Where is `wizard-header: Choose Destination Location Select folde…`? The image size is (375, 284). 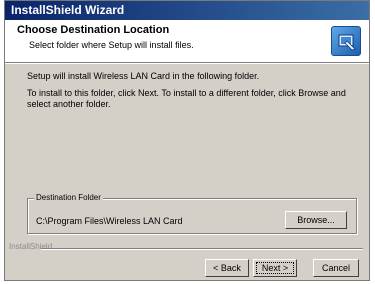 wizard-header: Choose Destination Location Select folde… is located at coordinates (187, 41).